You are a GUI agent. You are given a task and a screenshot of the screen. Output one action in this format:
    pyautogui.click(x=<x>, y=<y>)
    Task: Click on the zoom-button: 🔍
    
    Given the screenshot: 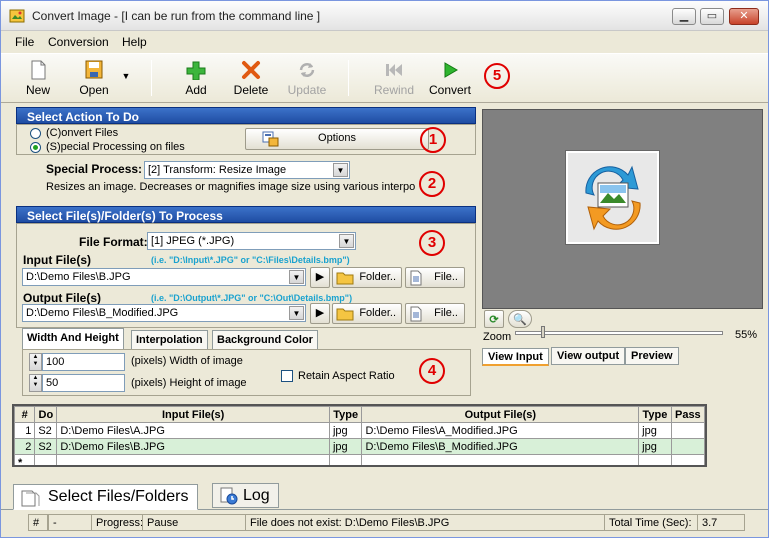 What is the action you would take?
    pyautogui.click(x=520, y=319)
    